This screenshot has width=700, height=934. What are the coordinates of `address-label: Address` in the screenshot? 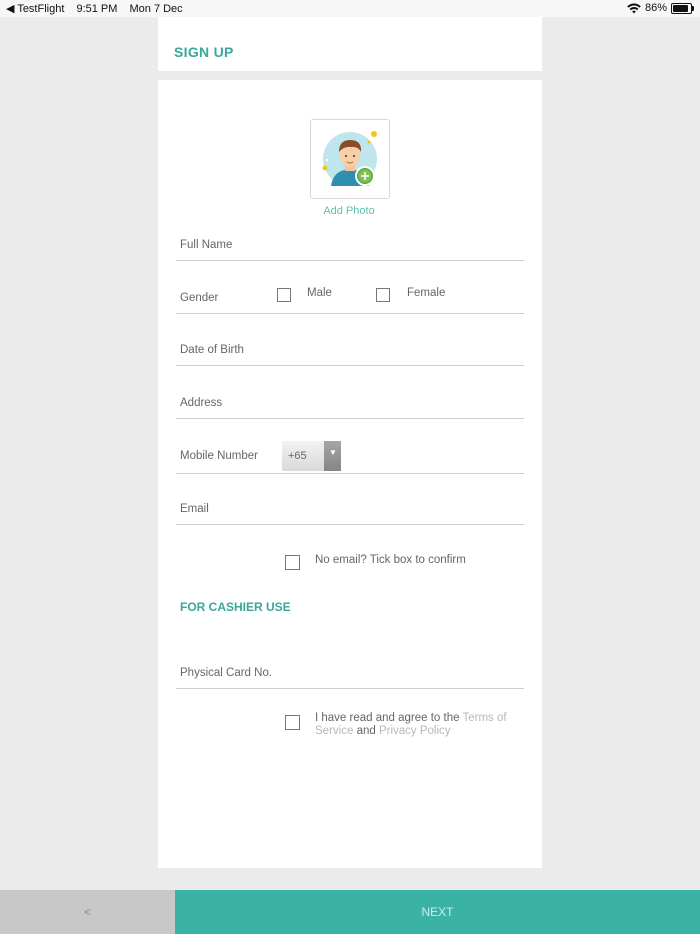 It's located at (201, 403).